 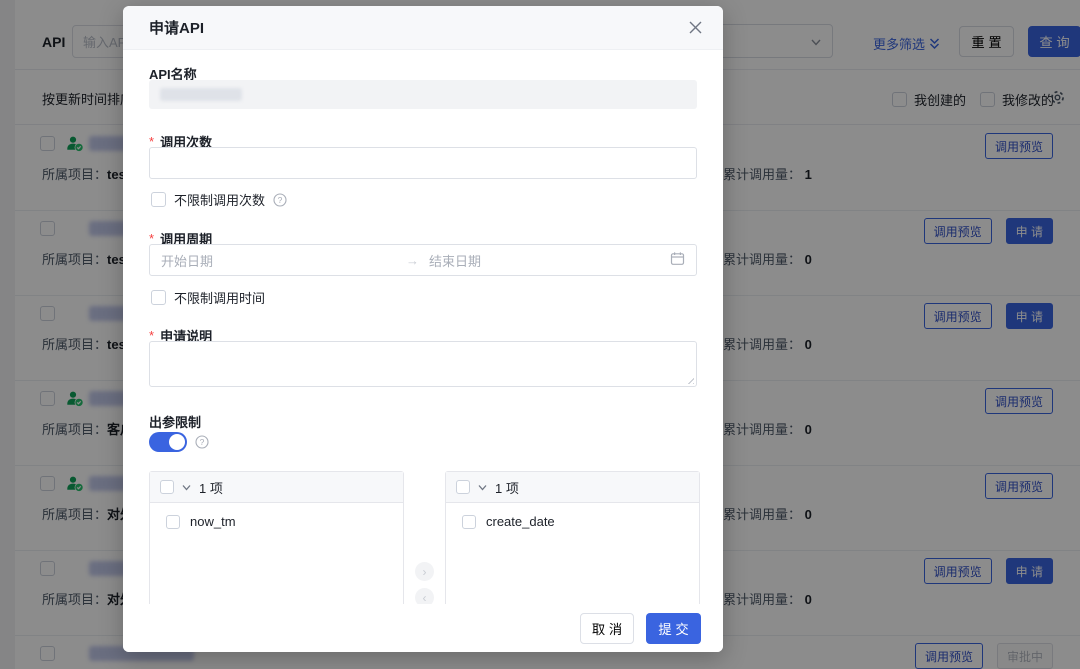 I want to click on modal-header: 申请API, so click(x=423, y=28).